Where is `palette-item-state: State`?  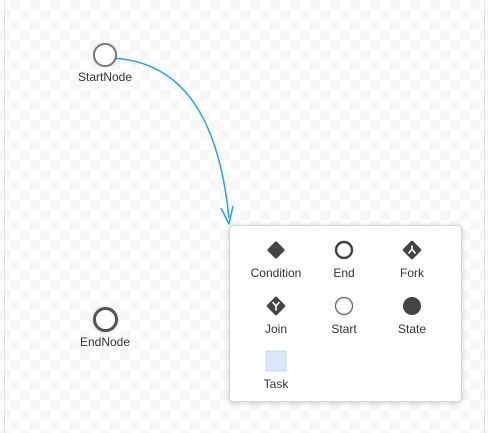 palette-item-state: State is located at coordinates (412, 315).